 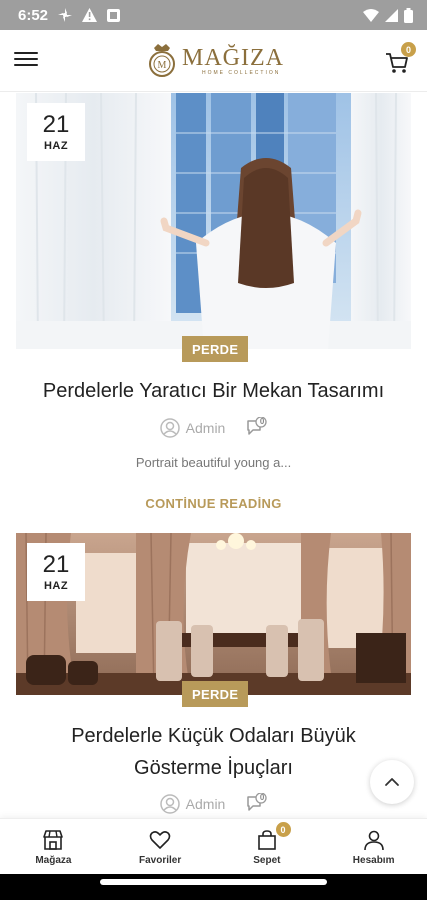 What do you see at coordinates (213, 887) in the screenshot?
I see `system-gesture-bar` at bounding box center [213, 887].